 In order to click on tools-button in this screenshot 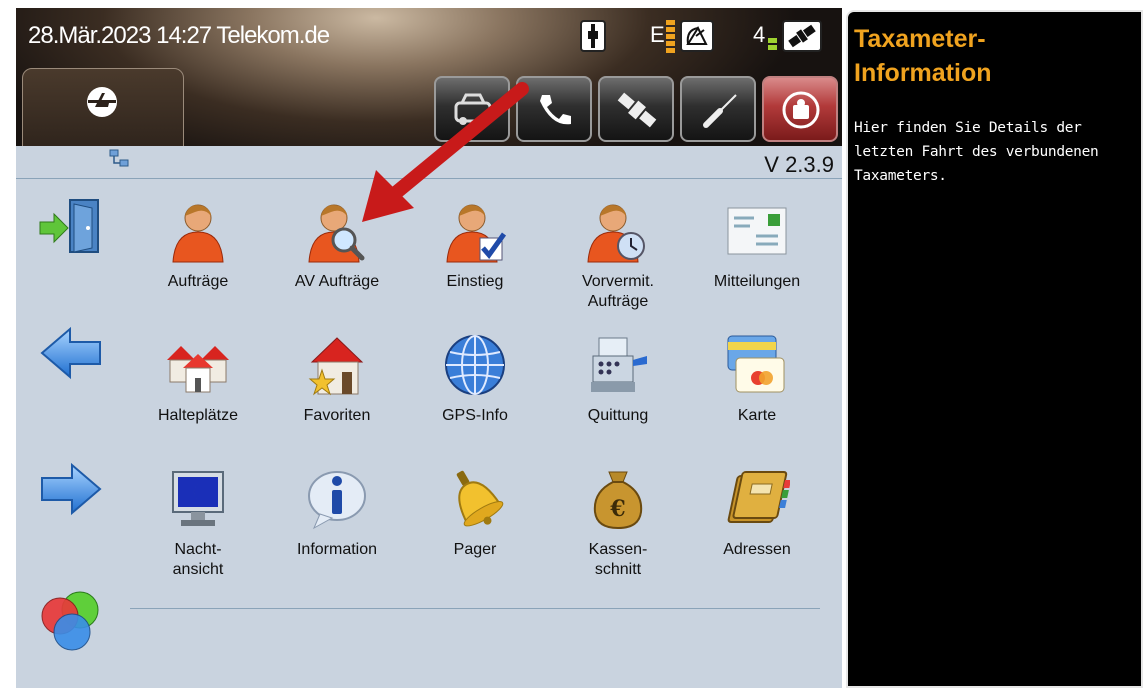, I will do `click(718, 109)`.